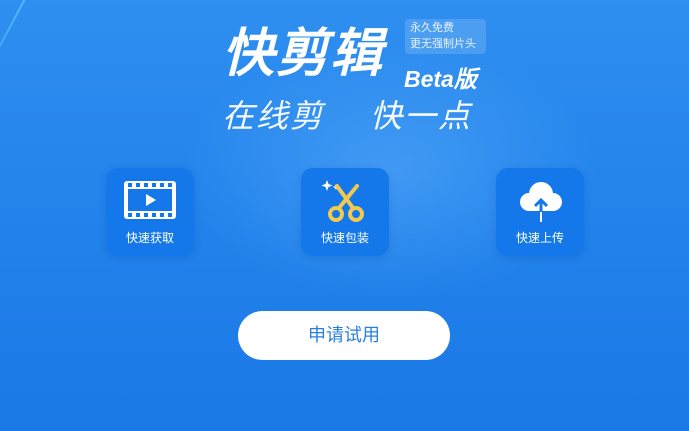 The height and width of the screenshot is (431, 689). Describe the element at coordinates (342, 201) in the screenshot. I see `scissors-icon` at that location.